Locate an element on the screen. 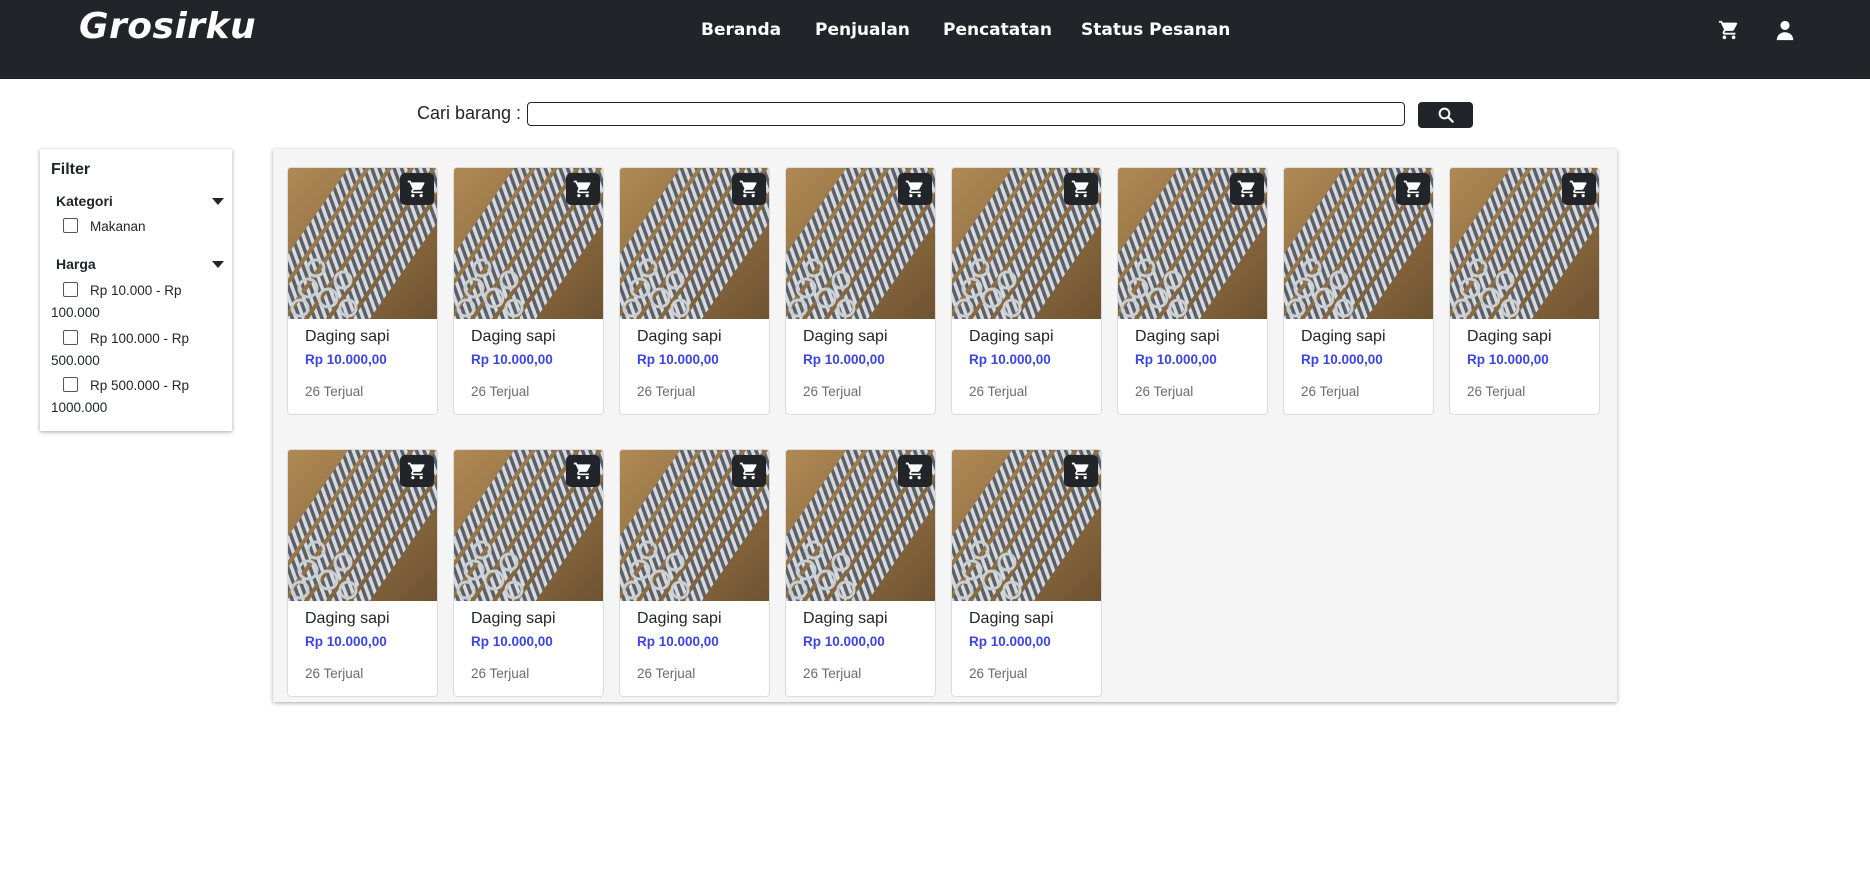 The width and height of the screenshot is (1870, 877). caret-down-icon is located at coordinates (218, 201).